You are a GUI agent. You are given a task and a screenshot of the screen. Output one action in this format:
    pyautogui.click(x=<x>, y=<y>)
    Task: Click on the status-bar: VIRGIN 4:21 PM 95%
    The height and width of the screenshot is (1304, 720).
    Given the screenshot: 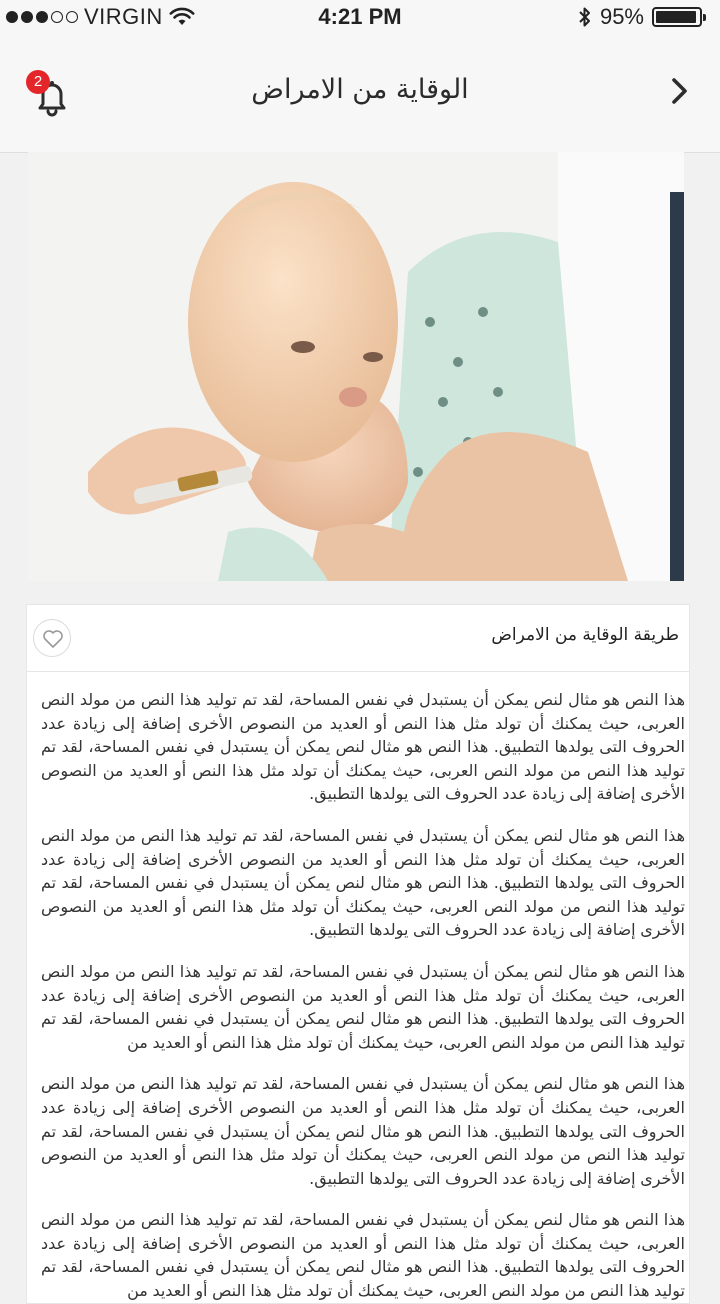 What is the action you would take?
    pyautogui.click(x=360, y=17)
    